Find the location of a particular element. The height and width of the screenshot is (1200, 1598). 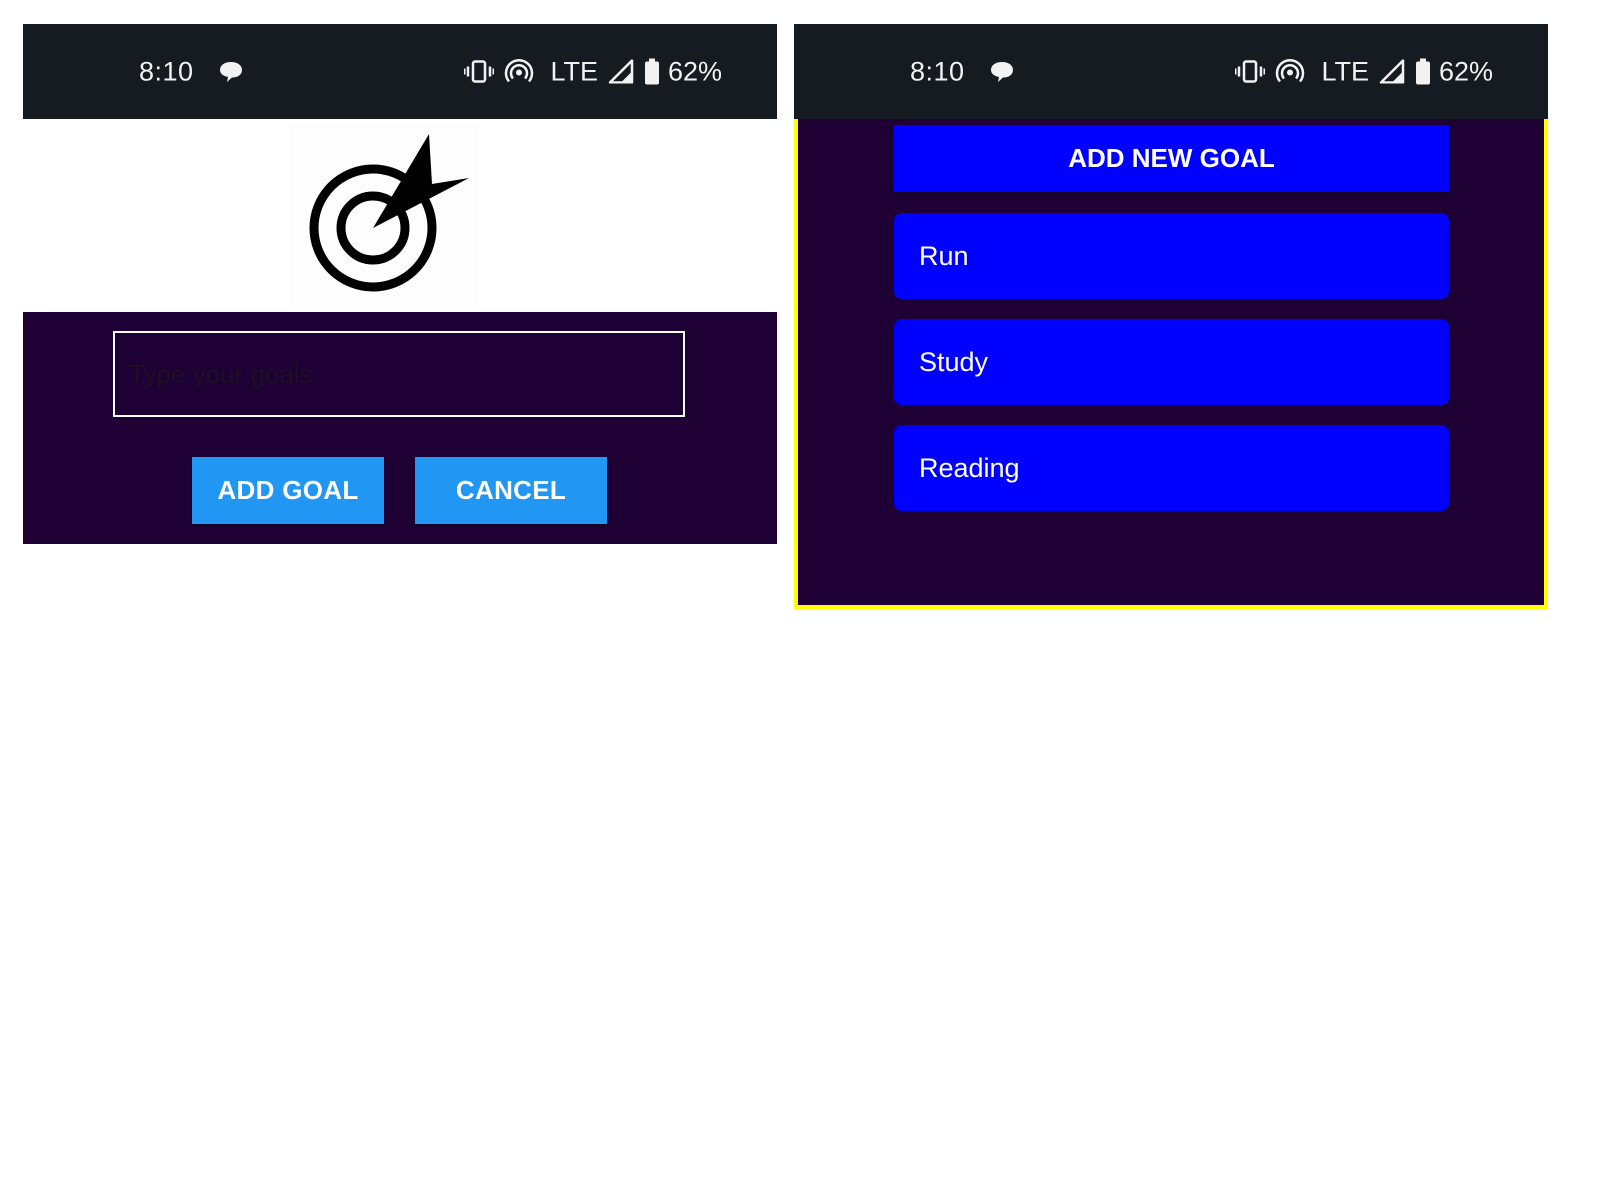

target-icon is located at coordinates (389, 213).